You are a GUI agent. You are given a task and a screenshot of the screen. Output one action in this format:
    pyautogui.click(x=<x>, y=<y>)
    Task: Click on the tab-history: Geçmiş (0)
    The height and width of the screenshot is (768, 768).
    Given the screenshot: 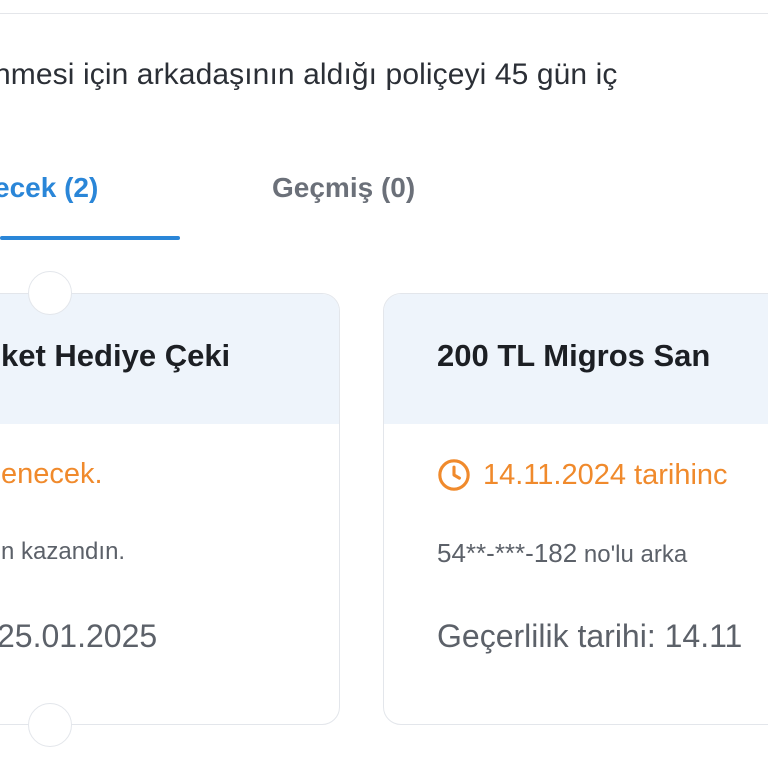 What is the action you would take?
    pyautogui.click(x=343, y=188)
    